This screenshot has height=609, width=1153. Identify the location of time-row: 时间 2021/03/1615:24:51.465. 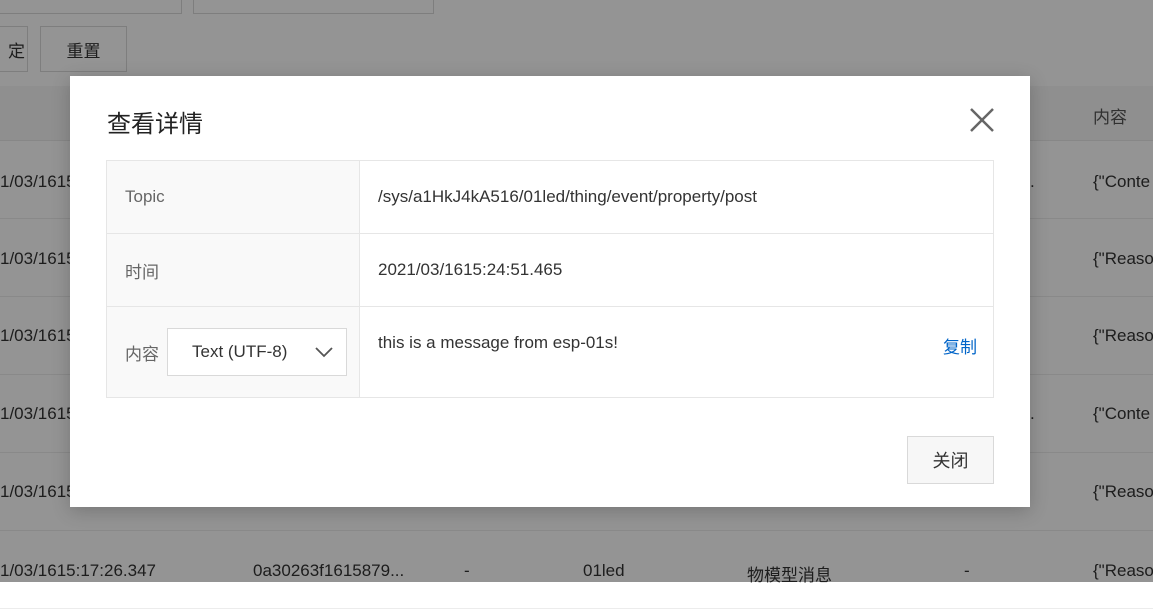
(550, 270).